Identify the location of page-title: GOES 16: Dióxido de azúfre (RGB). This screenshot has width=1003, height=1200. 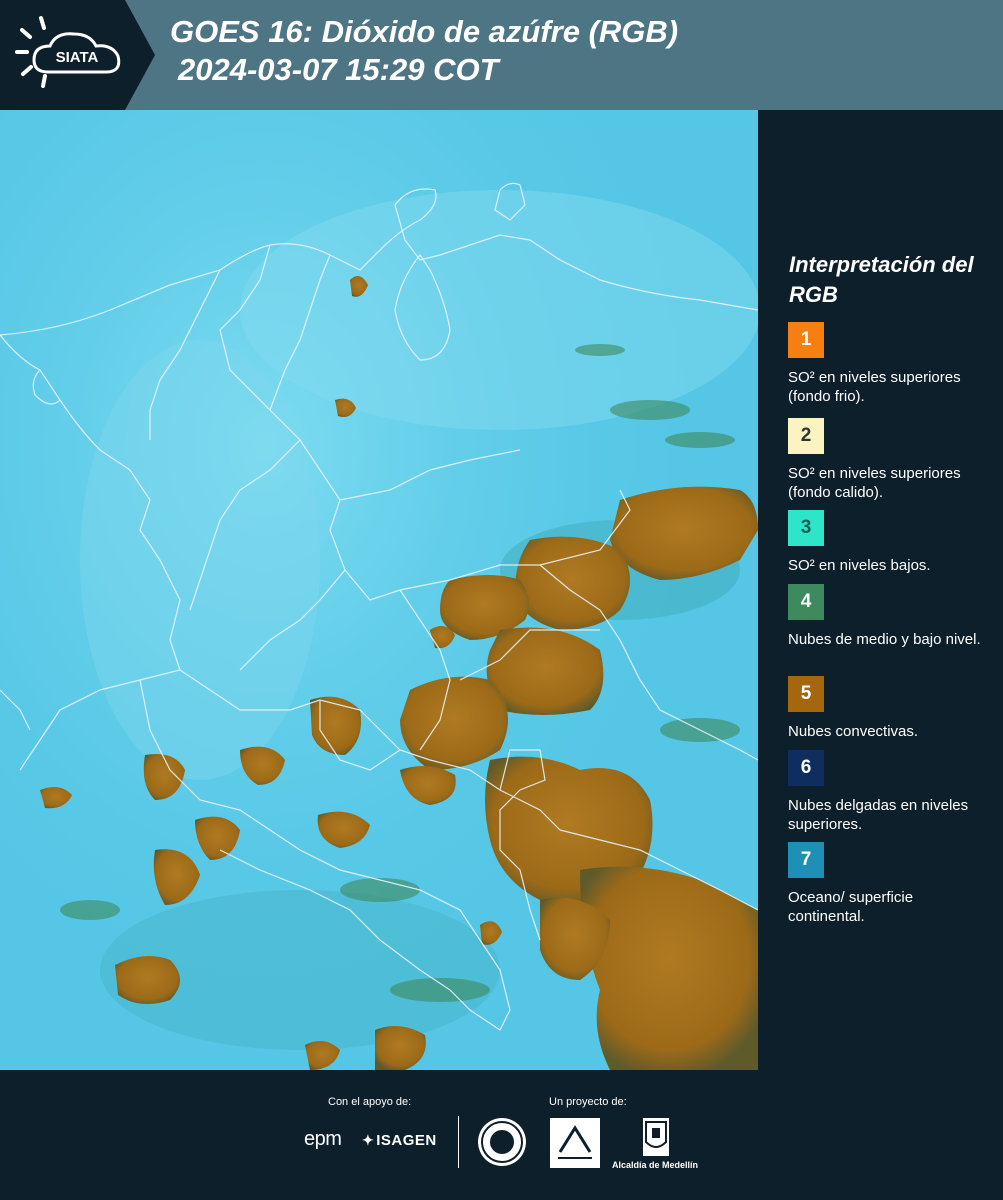
(424, 31).